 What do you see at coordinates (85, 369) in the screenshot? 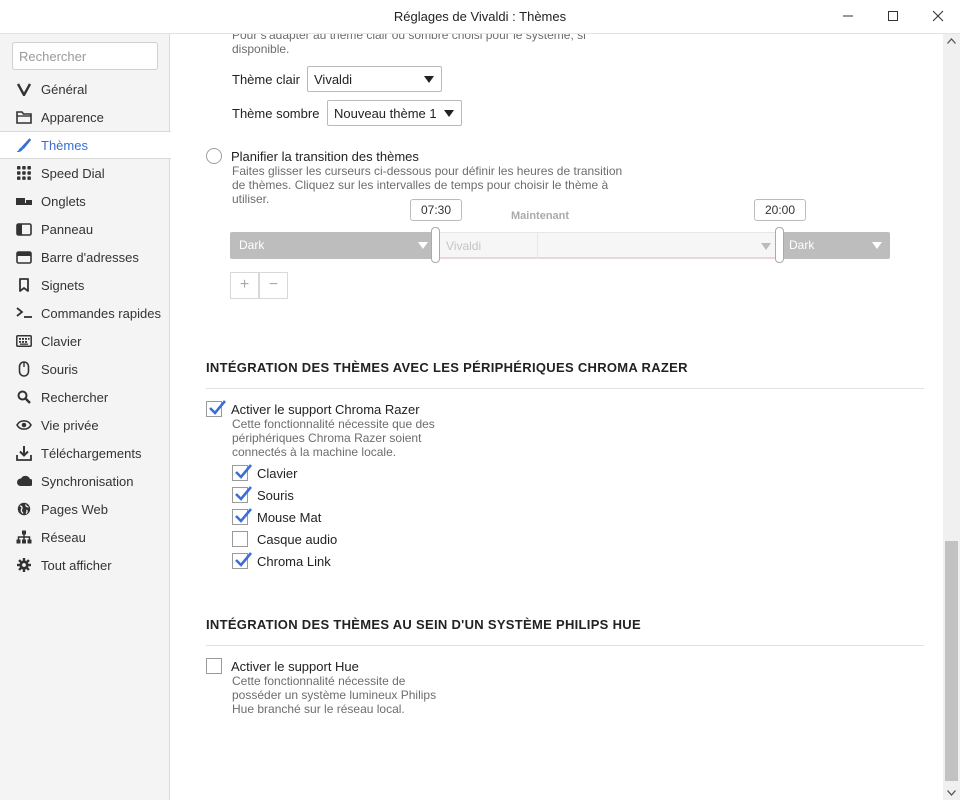
I see `sidebar-item-mouse: Souris` at bounding box center [85, 369].